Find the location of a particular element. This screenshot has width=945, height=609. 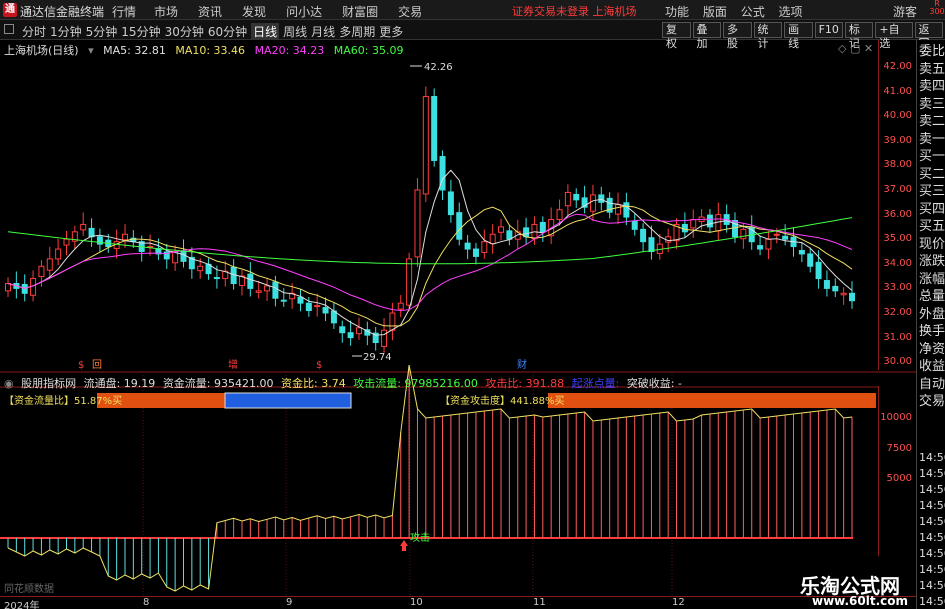

price-tick: 39.00 is located at coordinates (897, 140).